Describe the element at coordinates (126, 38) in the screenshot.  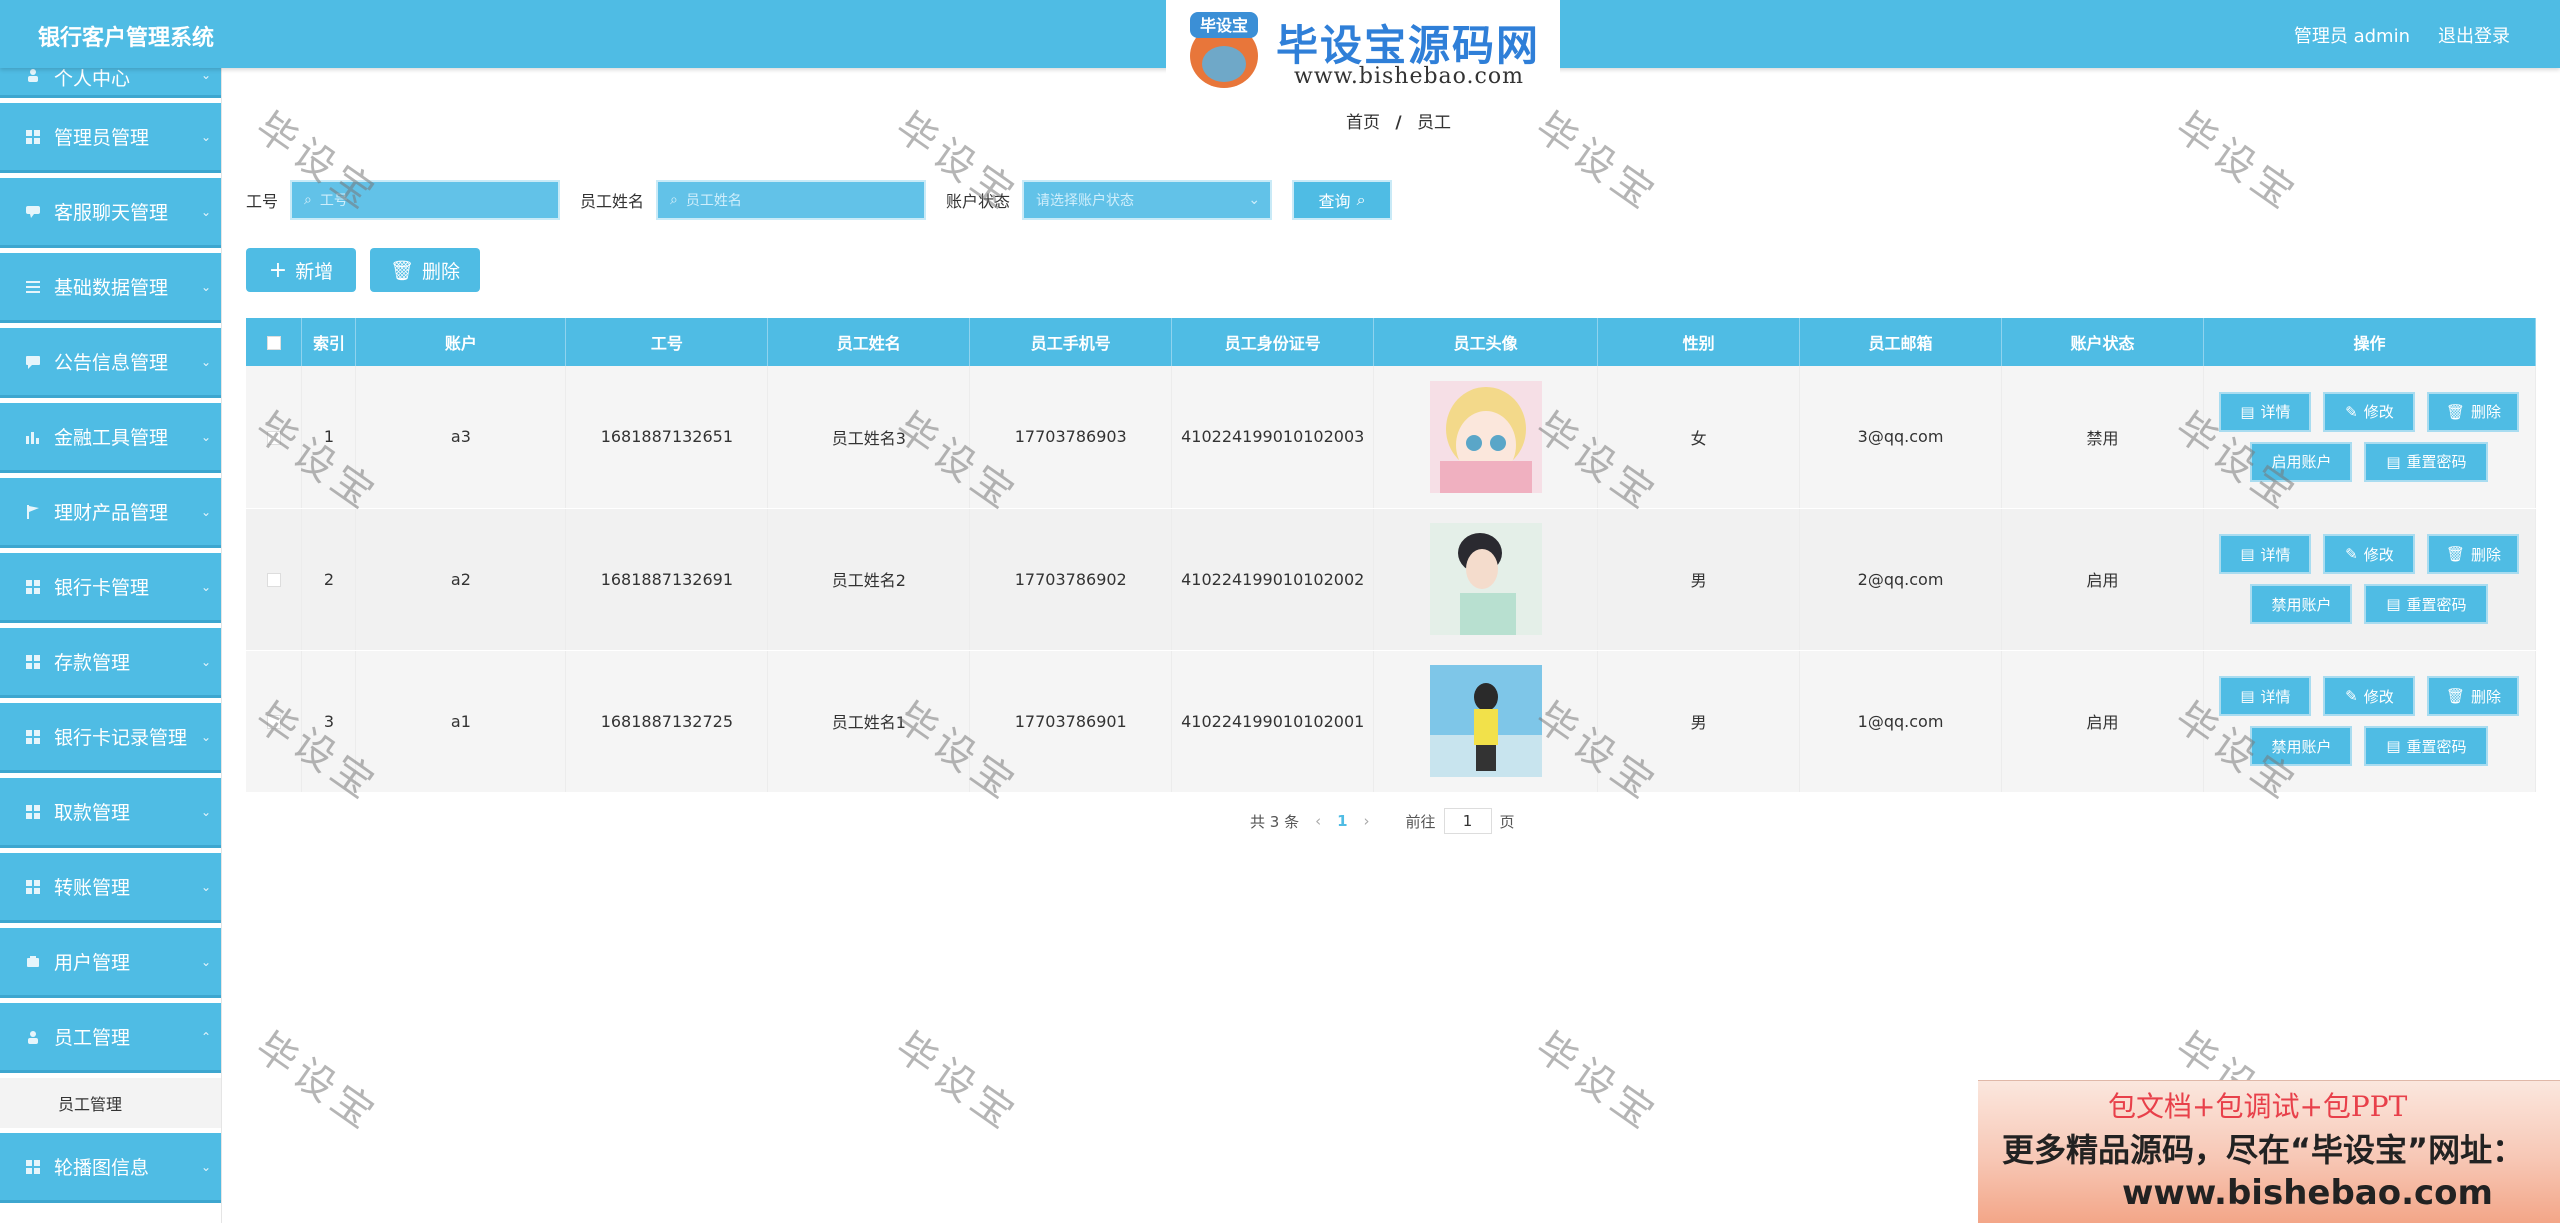
I see `app-title: 银行客户管理系统` at that location.